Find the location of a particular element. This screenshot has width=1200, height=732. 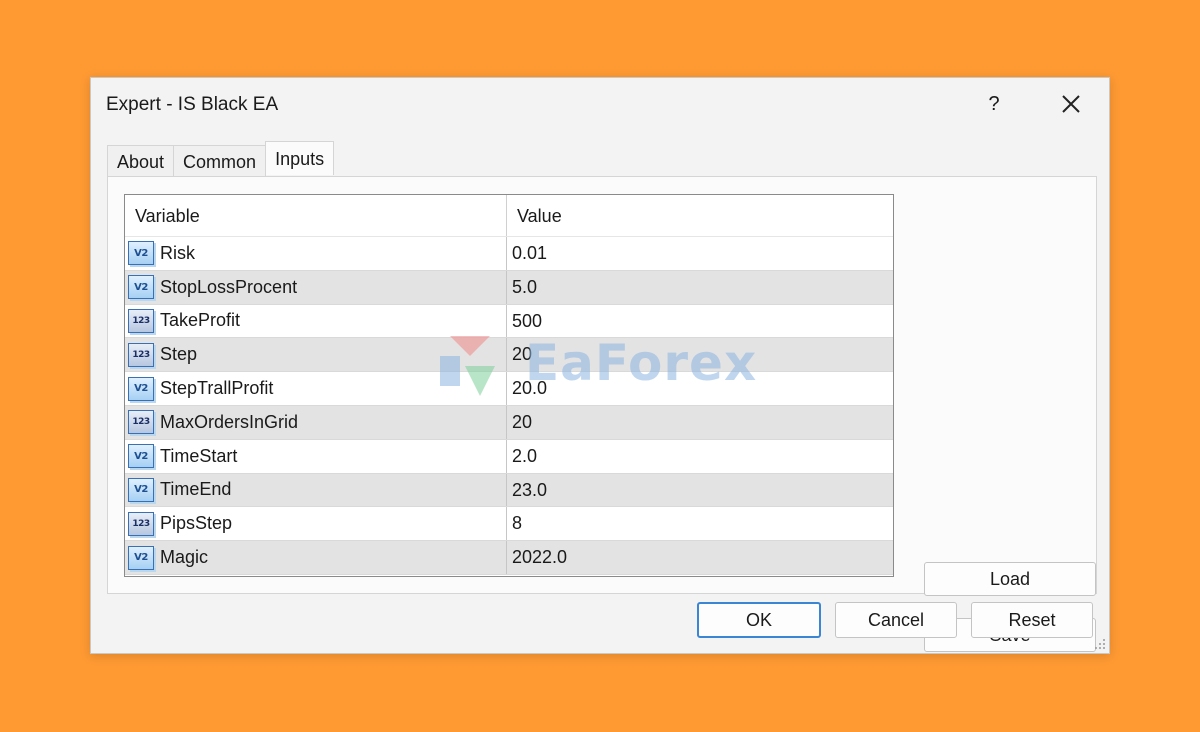

table-row: V2 StepTrallProfit 20.0 is located at coordinates (509, 389).